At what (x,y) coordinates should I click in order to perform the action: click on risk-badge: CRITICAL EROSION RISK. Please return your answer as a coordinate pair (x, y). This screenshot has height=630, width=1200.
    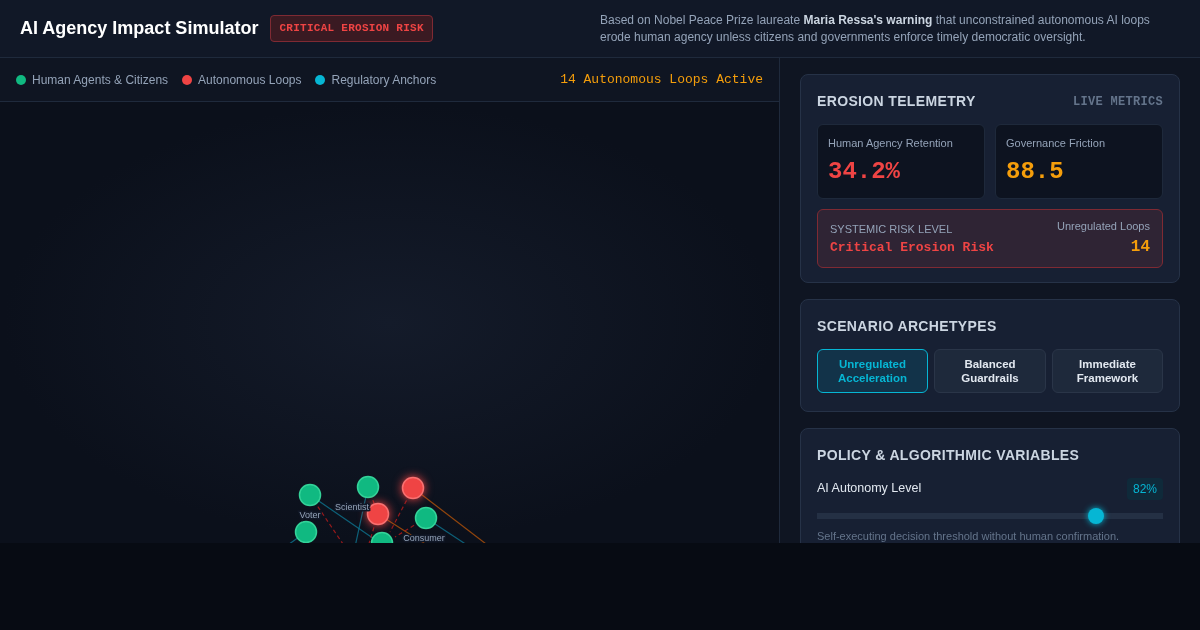
    Looking at the image, I should click on (351, 28).